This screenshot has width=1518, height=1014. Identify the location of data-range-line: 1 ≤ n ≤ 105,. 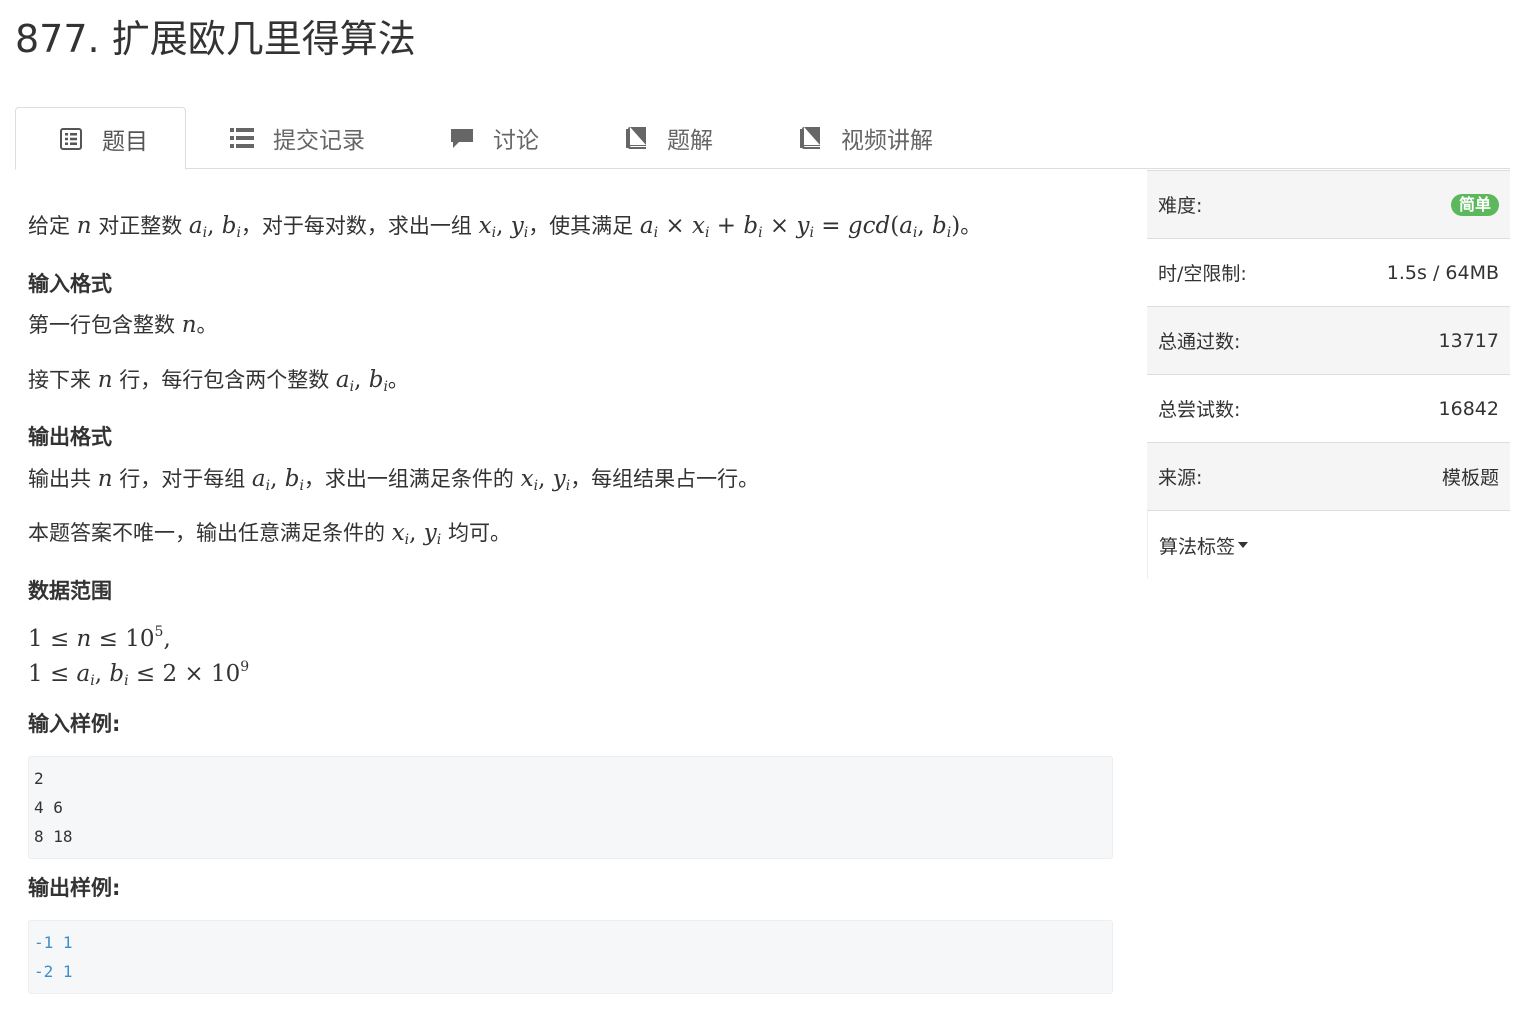
(99, 638).